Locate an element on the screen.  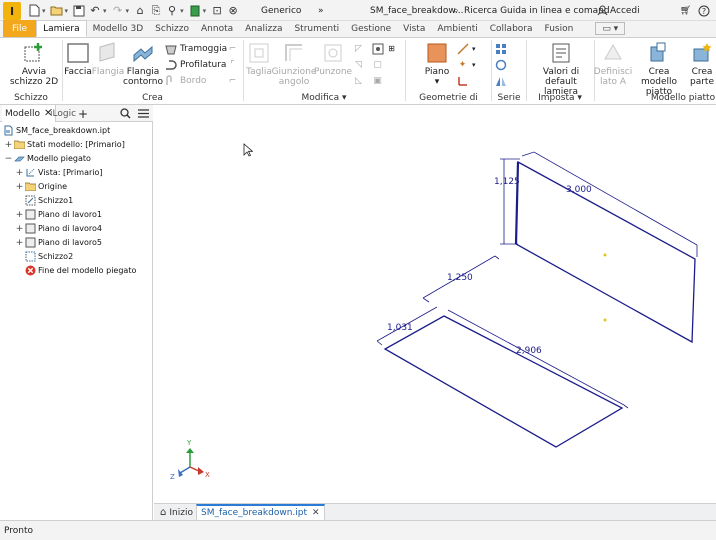
work-point-button: ✦ ▾ is located at coordinates (466, 64).